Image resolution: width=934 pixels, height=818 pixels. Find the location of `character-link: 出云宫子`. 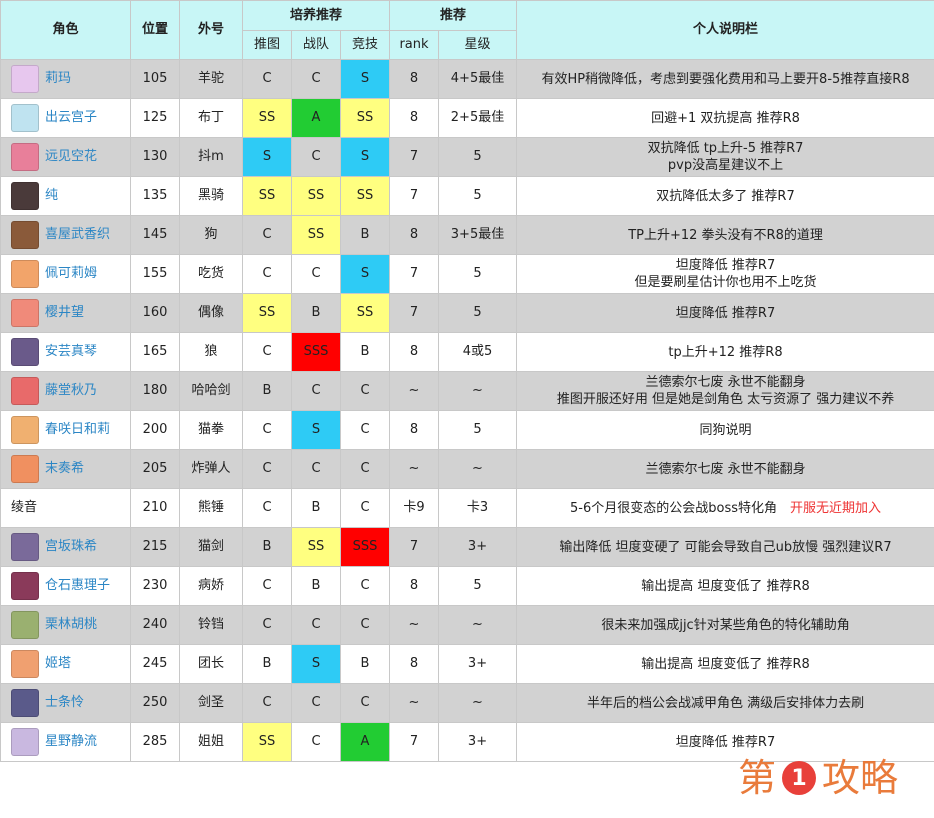

character-link: 出云宫子 is located at coordinates (71, 118).